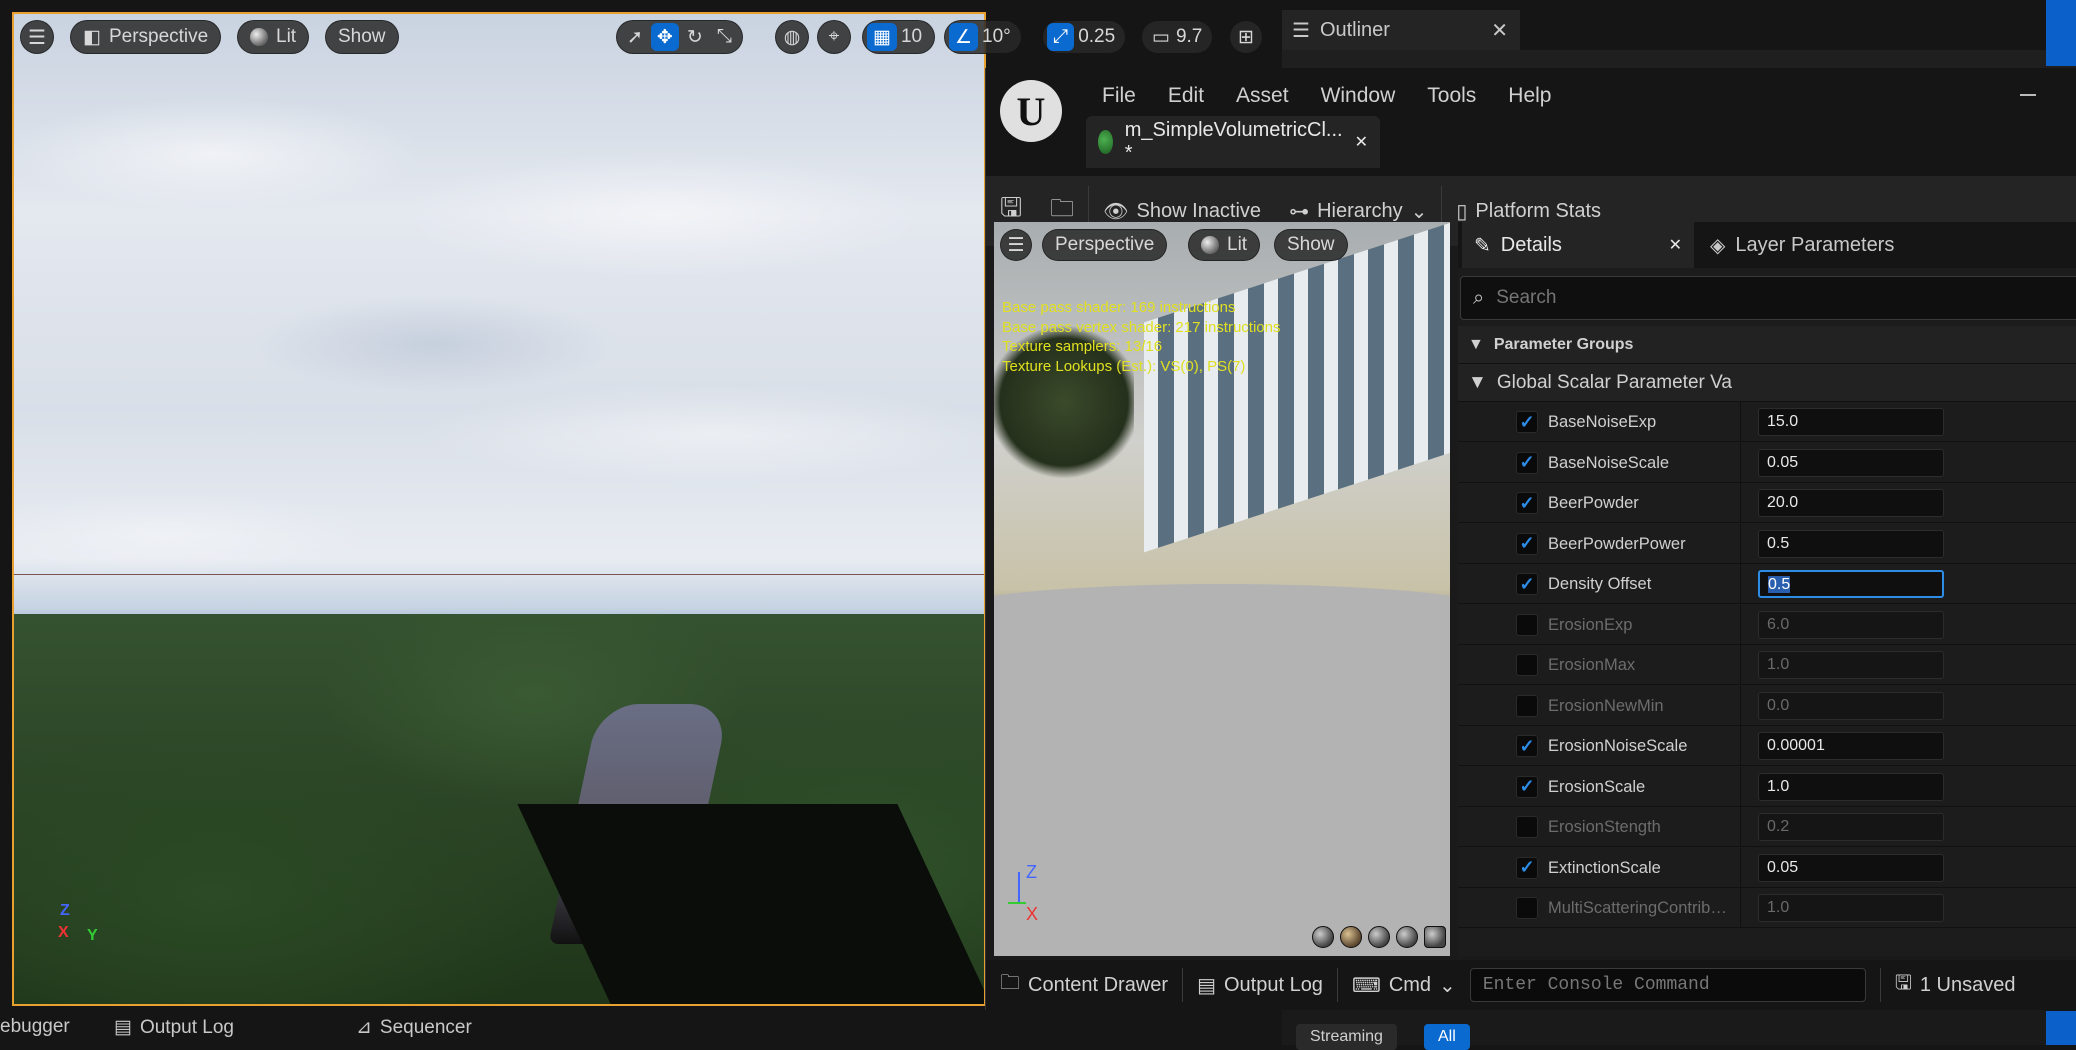 The height and width of the screenshot is (1050, 2076). What do you see at coordinates (362, 37) in the screenshot?
I see `show-button: Show` at bounding box center [362, 37].